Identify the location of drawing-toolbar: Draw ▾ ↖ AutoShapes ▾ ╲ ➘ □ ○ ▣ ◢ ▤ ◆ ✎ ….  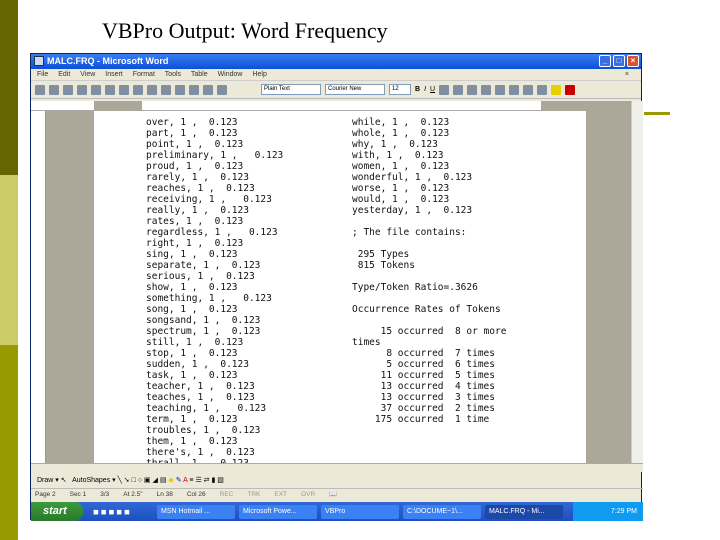
(337, 481).